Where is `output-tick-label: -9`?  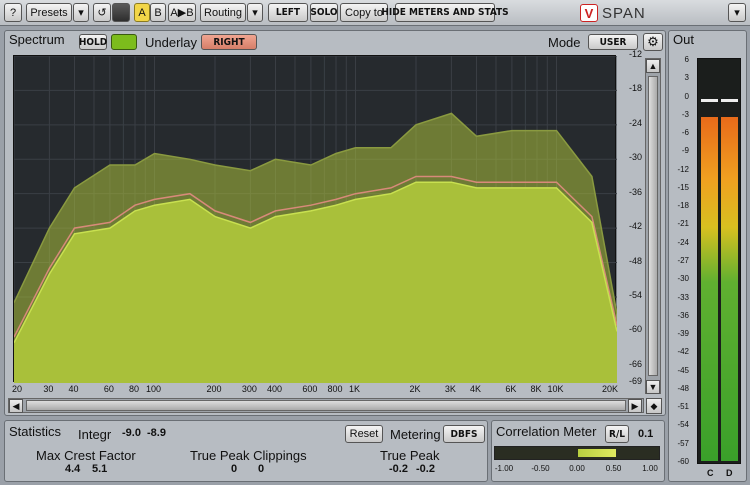 output-tick-label: -9 is located at coordinates (685, 151).